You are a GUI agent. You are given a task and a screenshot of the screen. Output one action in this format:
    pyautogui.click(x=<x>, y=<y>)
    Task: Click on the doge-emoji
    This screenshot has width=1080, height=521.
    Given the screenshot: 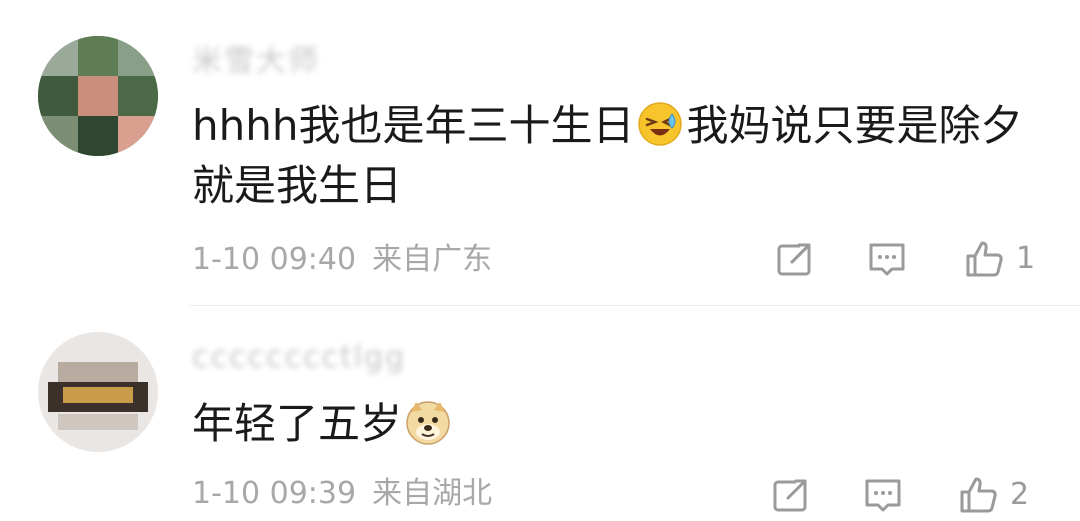 What is the action you would take?
    pyautogui.click(x=428, y=422)
    